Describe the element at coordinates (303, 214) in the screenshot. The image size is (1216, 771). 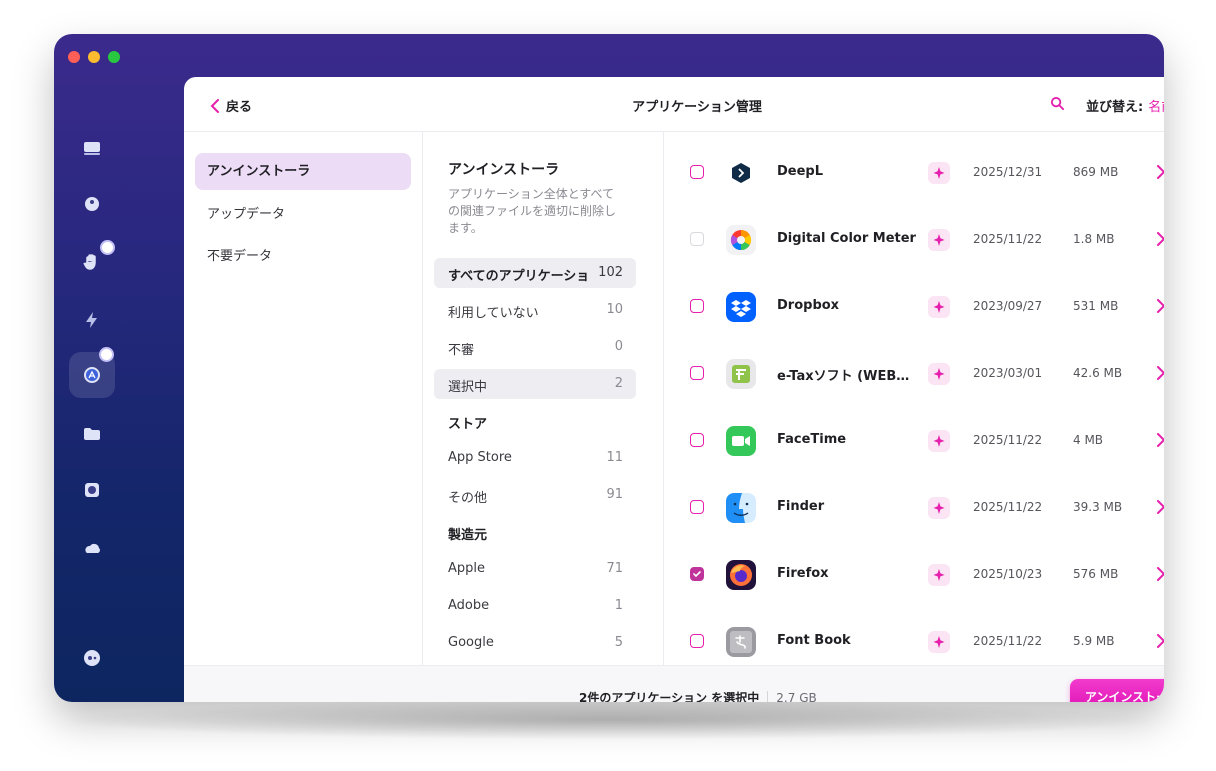
I see `sidebar-item-updater: アップデータ` at that location.